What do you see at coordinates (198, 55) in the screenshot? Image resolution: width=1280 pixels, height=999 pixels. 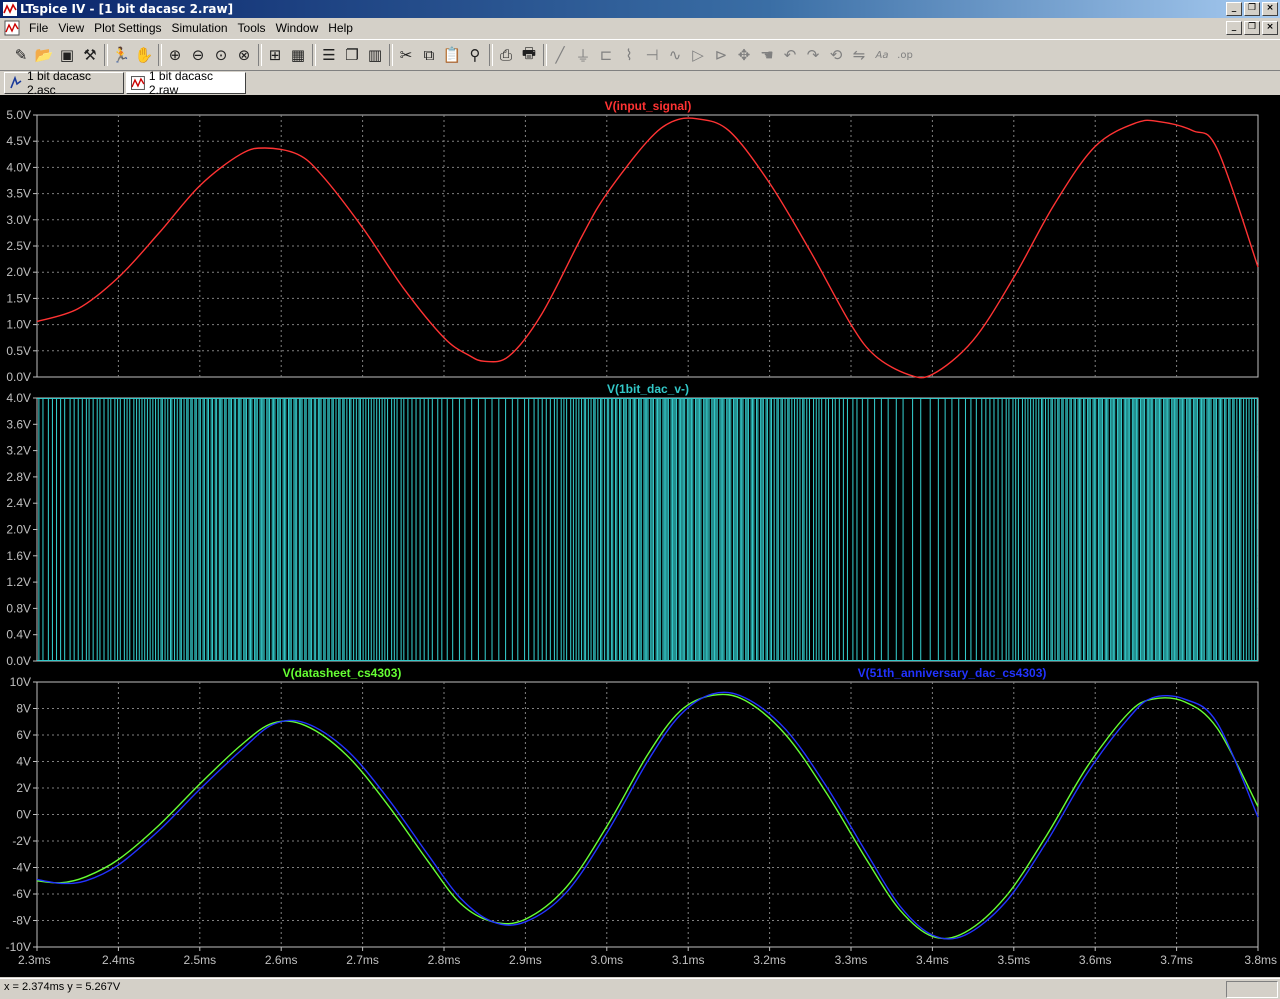 I see `zoom-out-icon: ⊖` at bounding box center [198, 55].